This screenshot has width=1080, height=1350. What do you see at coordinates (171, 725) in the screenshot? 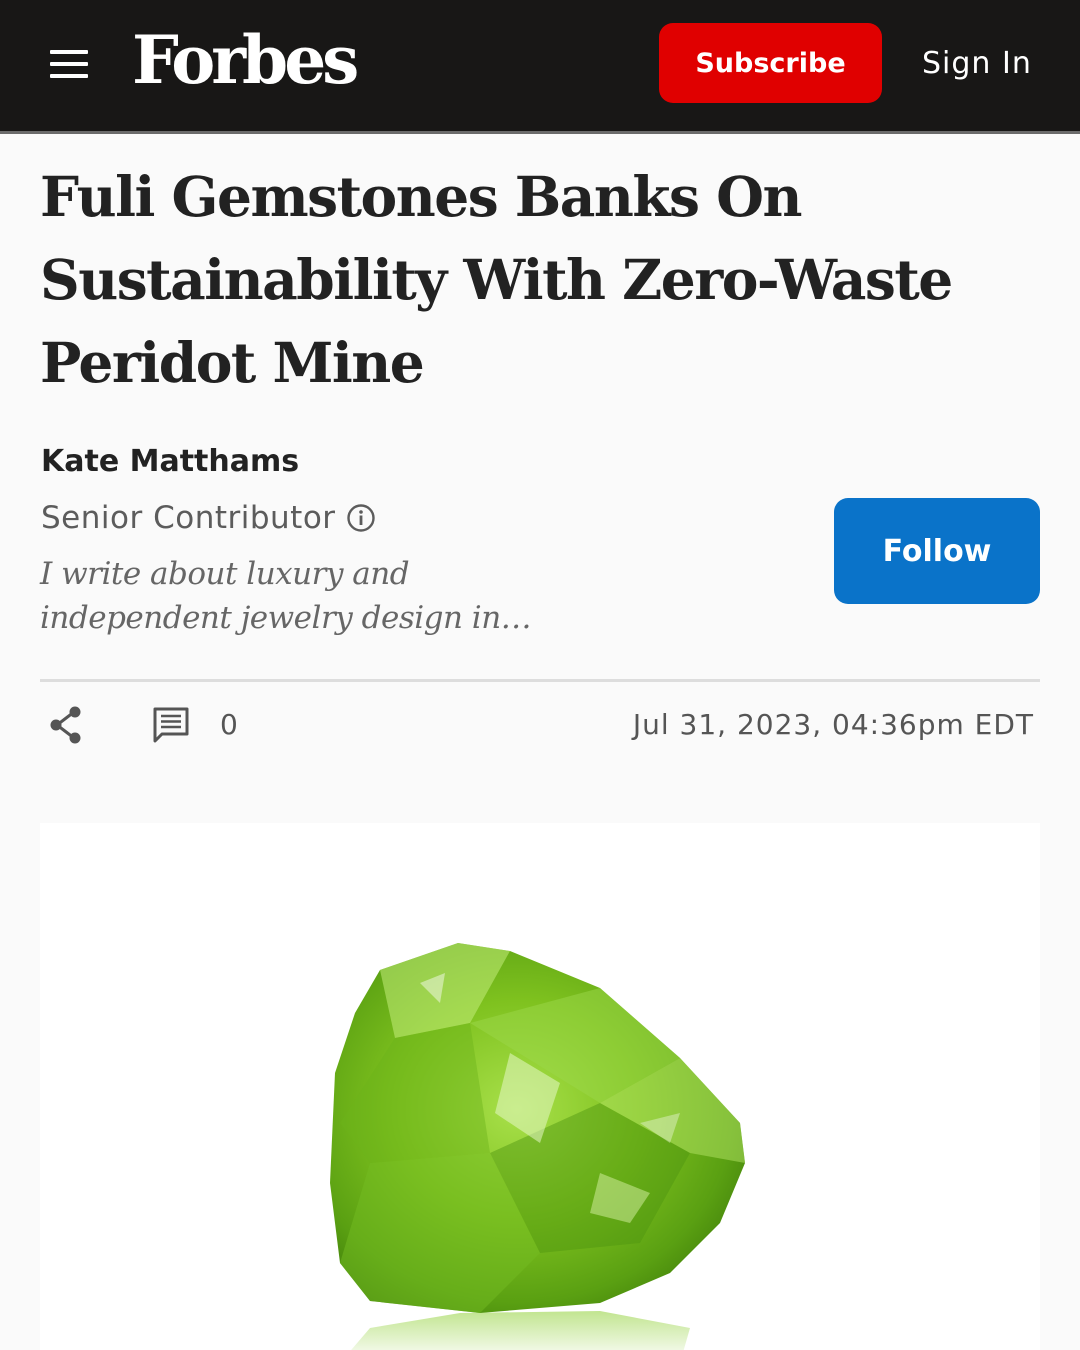
I see `comment-icon` at bounding box center [171, 725].